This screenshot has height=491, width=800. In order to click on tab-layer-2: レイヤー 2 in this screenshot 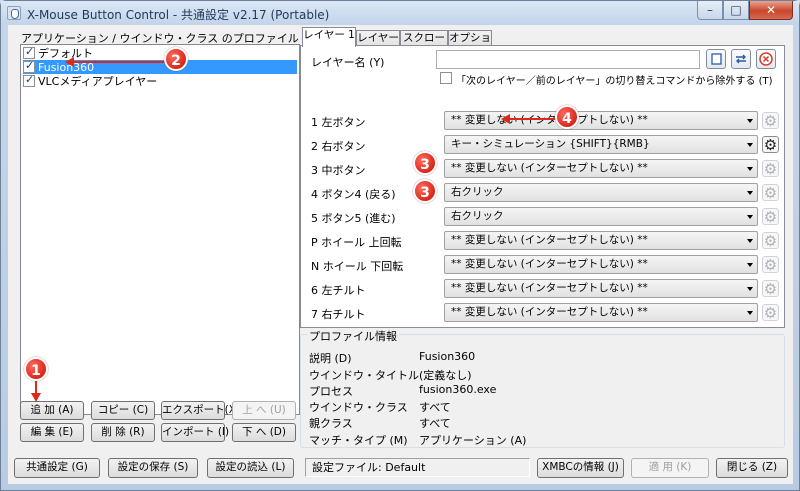, I will do `click(378, 44)`.